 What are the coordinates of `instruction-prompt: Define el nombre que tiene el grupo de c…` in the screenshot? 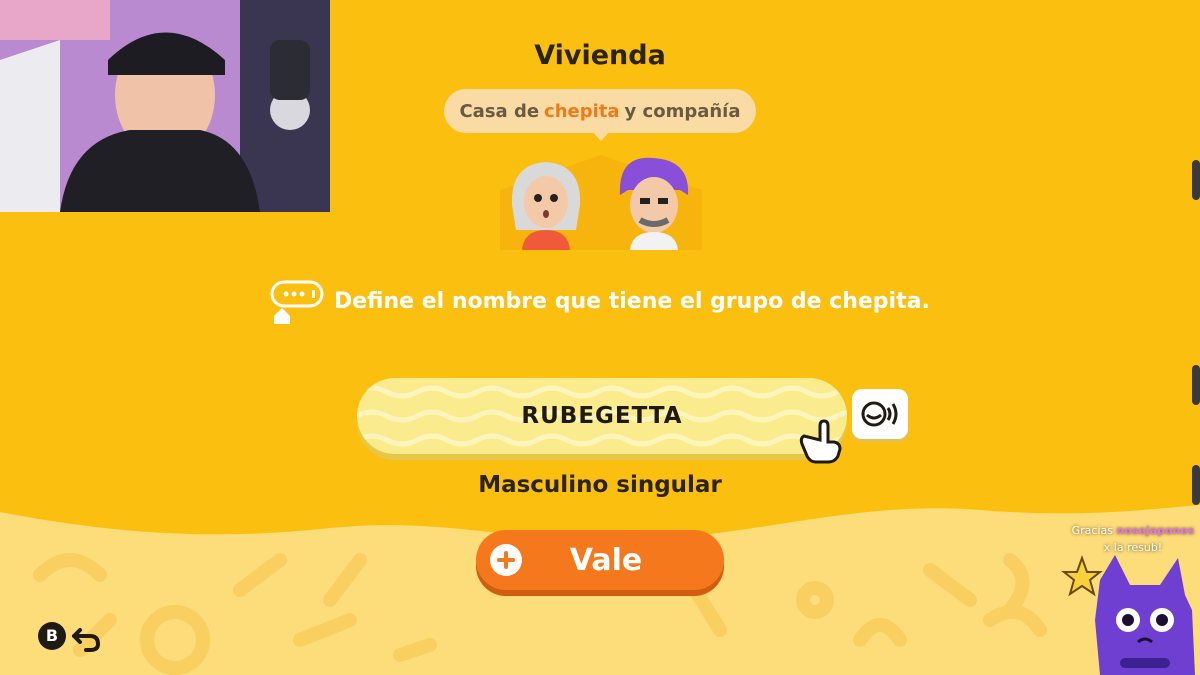 It's located at (608, 301).